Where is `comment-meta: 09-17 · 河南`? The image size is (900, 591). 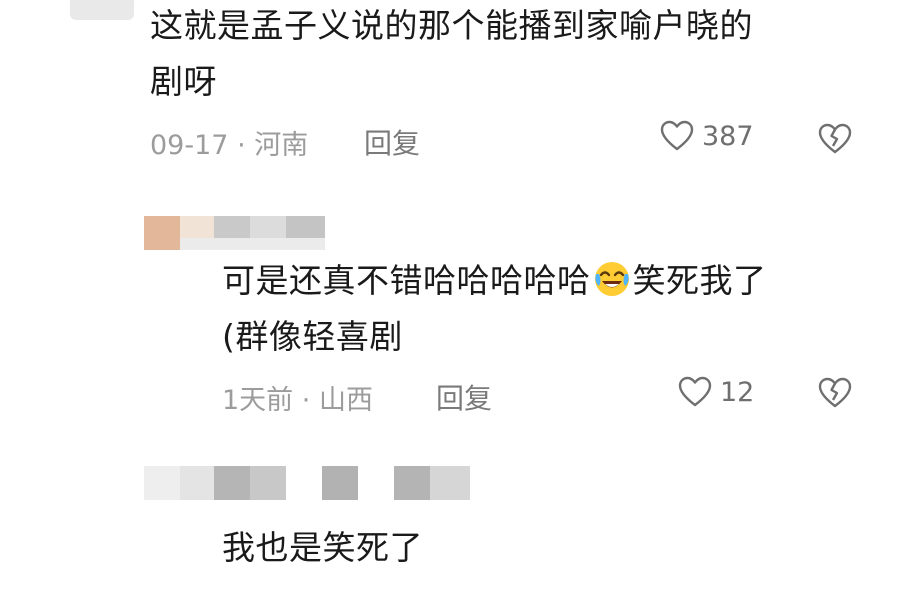
comment-meta: 09-17 · 河南 is located at coordinates (229, 142).